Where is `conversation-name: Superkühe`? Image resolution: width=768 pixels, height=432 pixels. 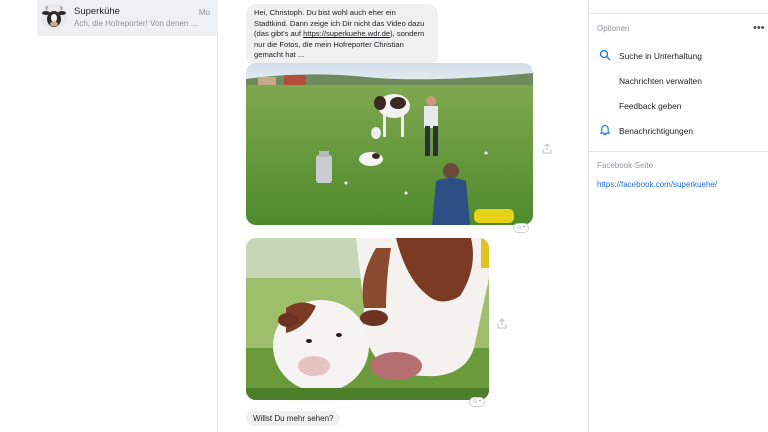 conversation-name: Superkühe is located at coordinates (97, 11).